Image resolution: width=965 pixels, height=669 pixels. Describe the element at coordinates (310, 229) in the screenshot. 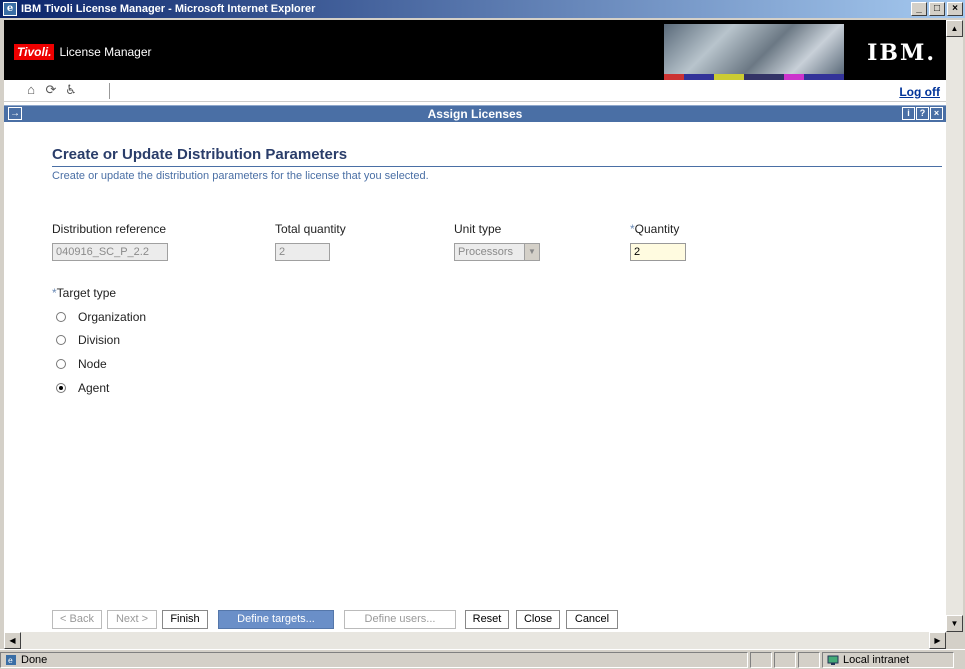

I see `total-quantity-label: Total quantity` at that location.